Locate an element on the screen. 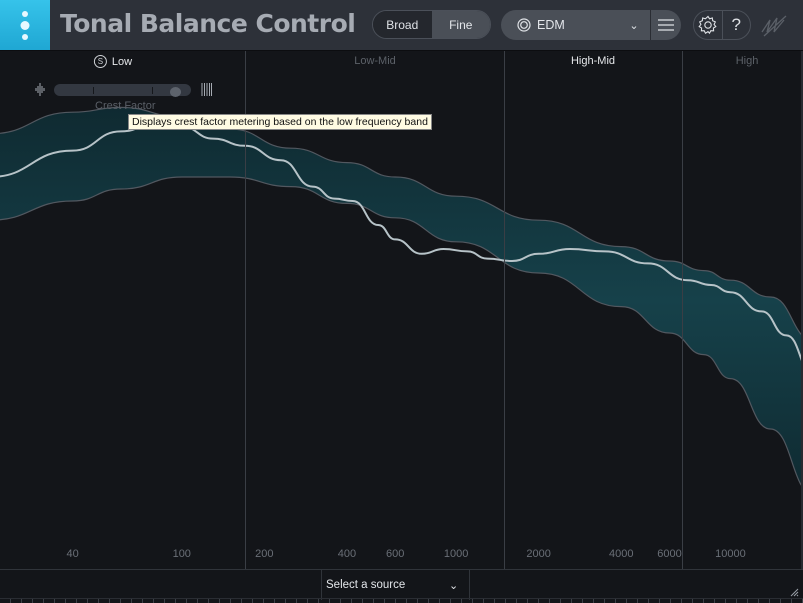 The height and width of the screenshot is (603, 803). x-tick-label: 2000 is located at coordinates (538, 554).